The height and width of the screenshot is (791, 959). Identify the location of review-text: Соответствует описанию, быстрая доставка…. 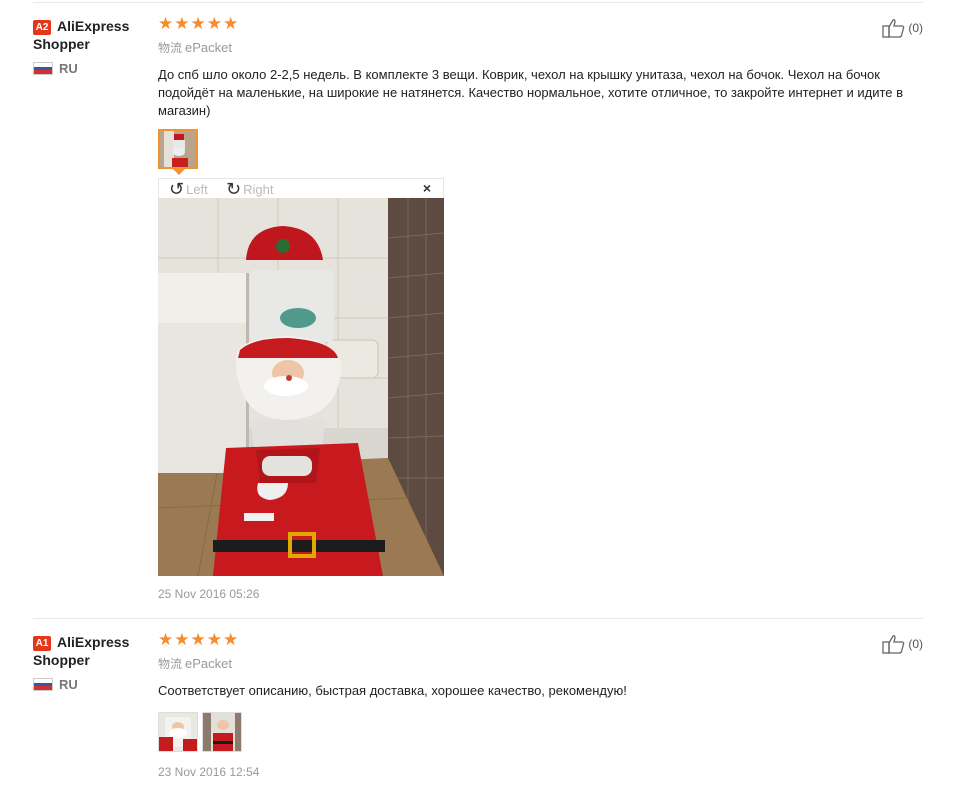
(392, 690).